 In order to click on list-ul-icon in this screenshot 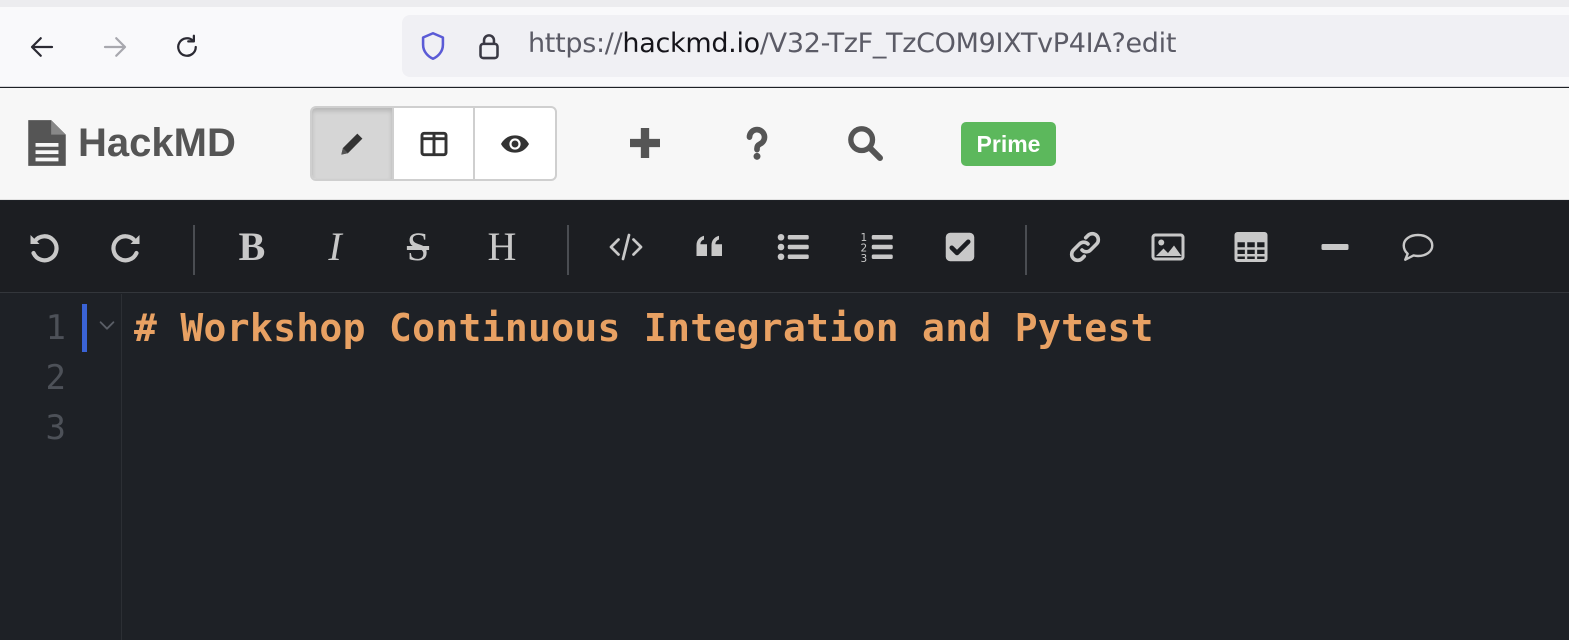, I will do `click(793, 247)`.